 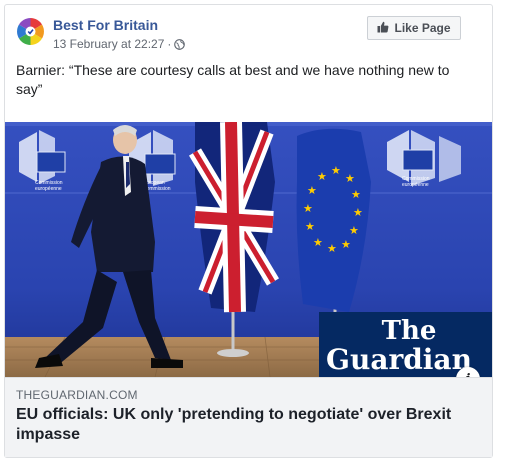 I want to click on guardian-logo-line2: Guardian, so click(x=399, y=359).